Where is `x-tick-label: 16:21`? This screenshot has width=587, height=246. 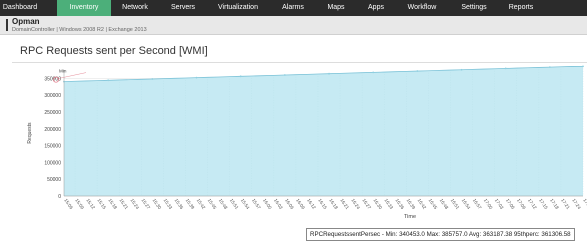 x-tick-label: 16:21 is located at coordinates (344, 204).